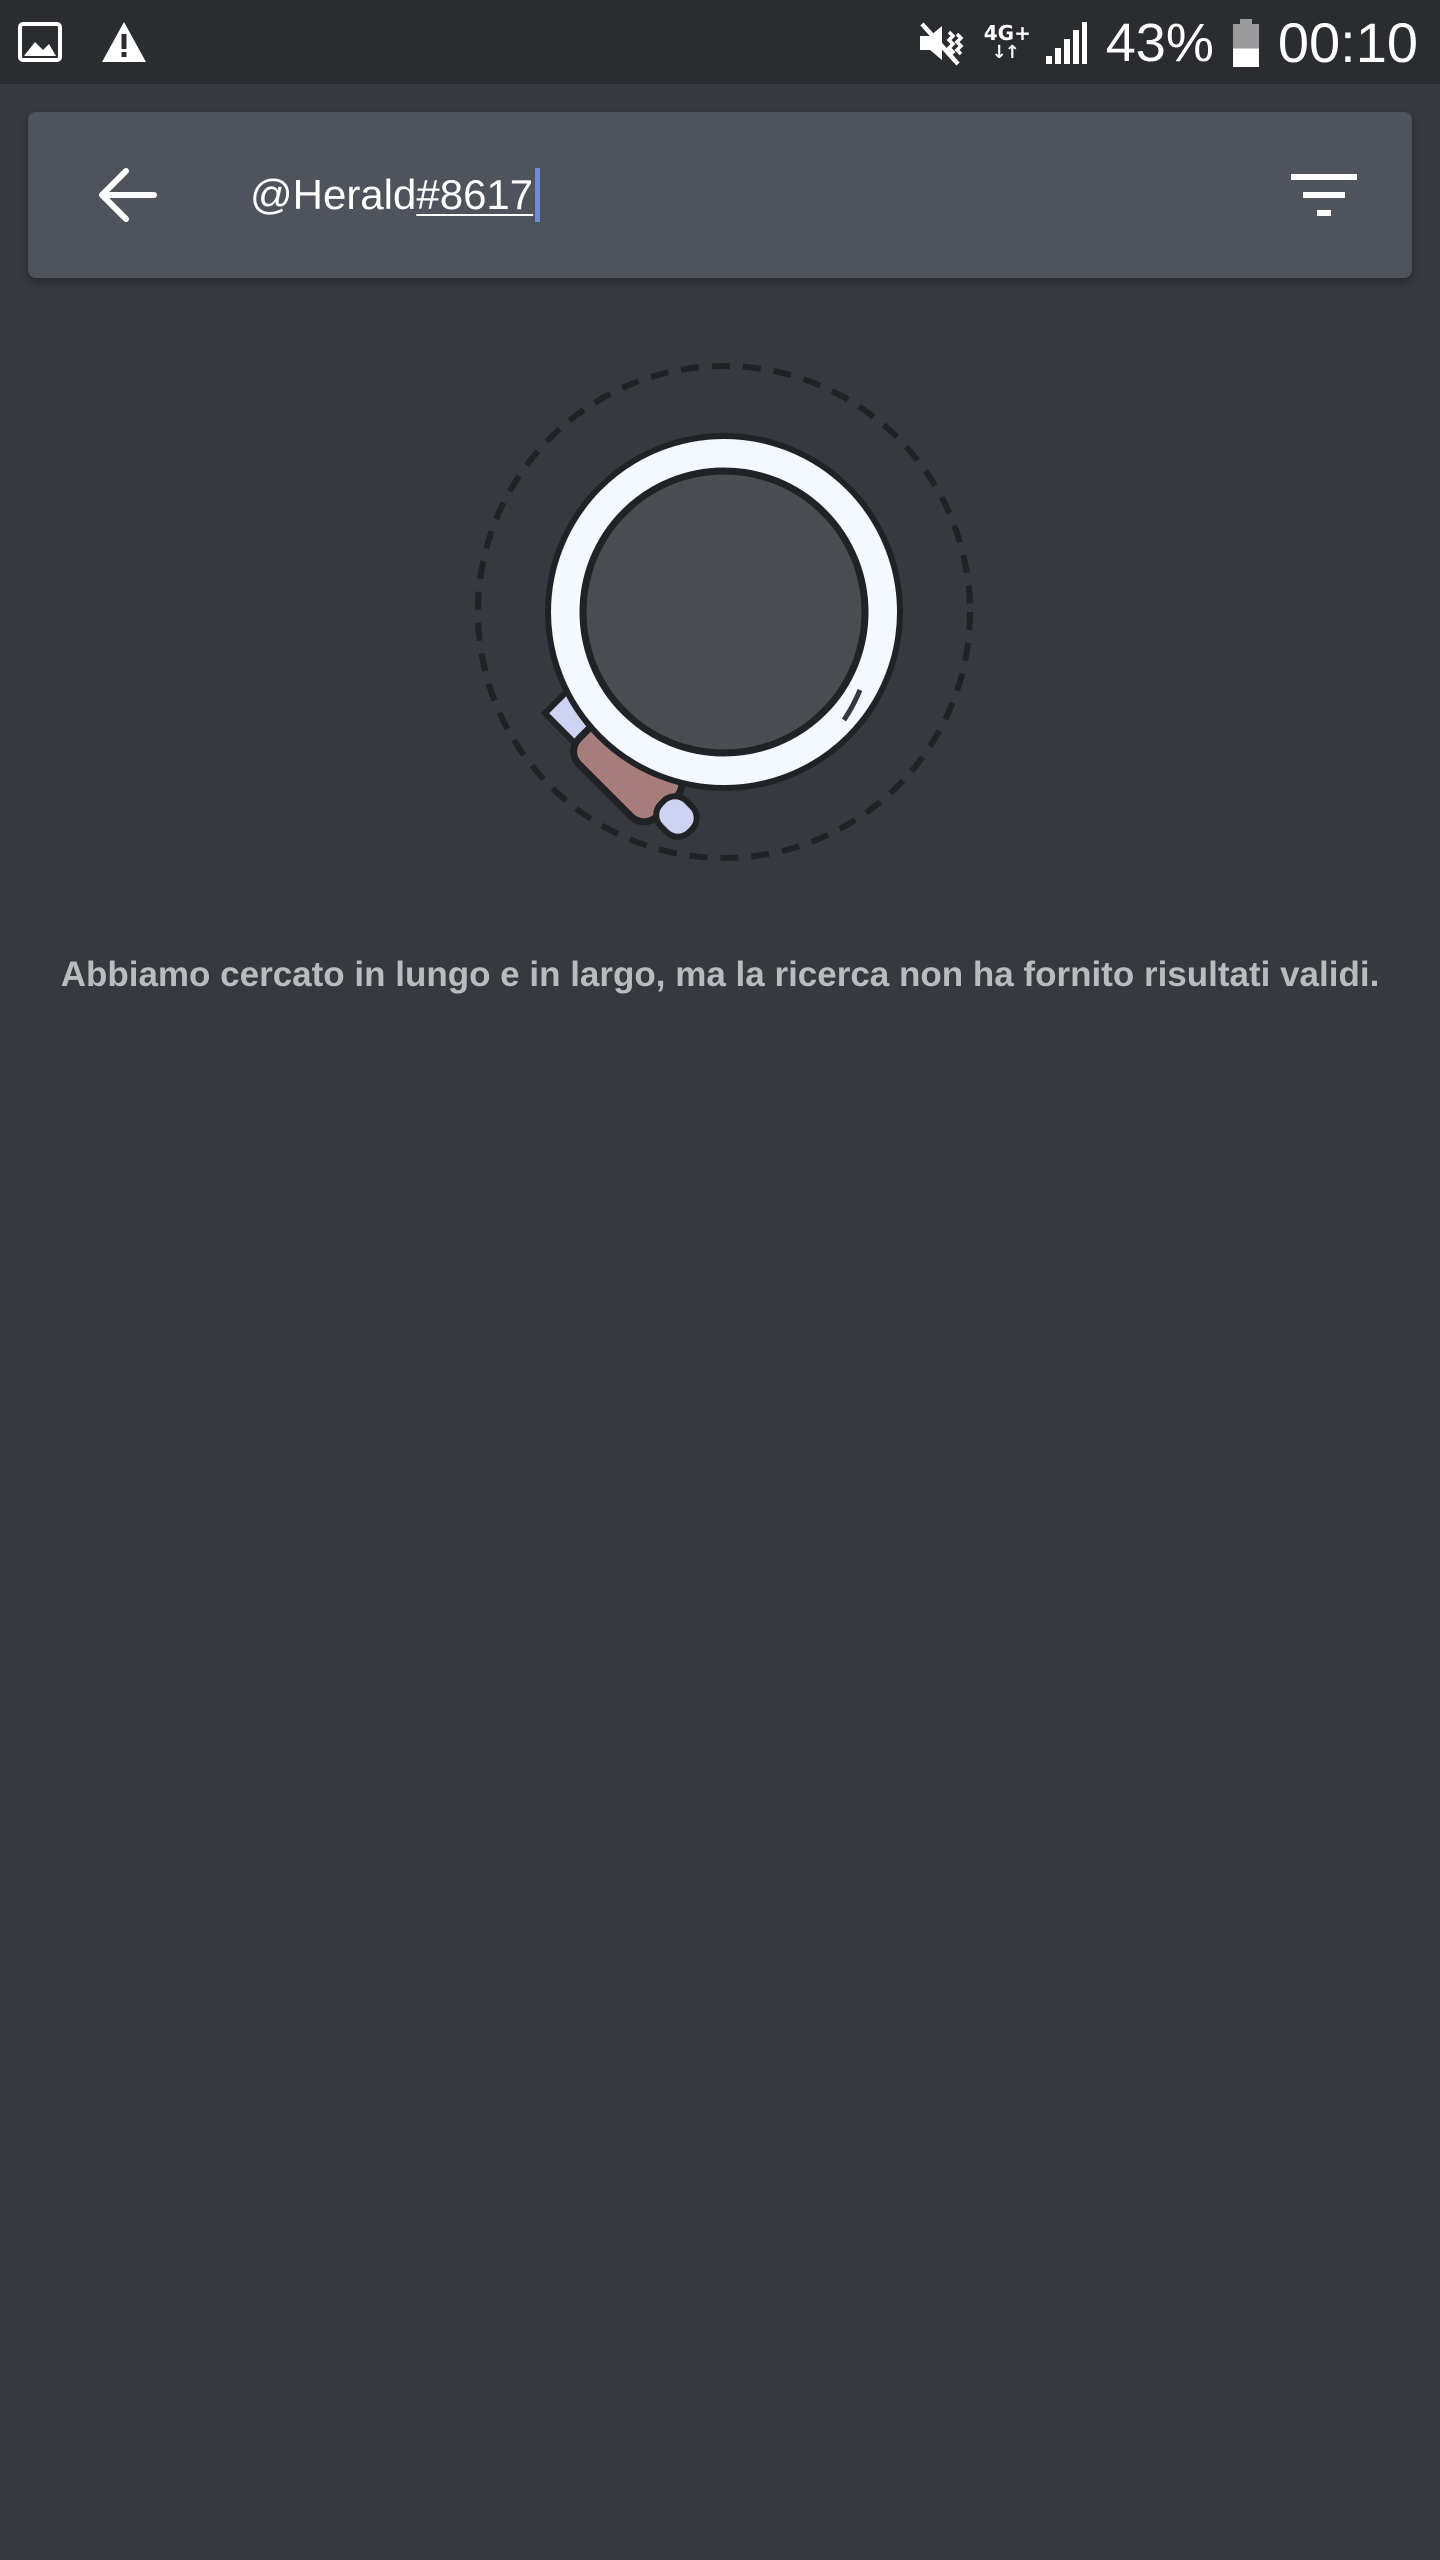 This screenshot has width=1440, height=2560. Describe the element at coordinates (720, 42) in the screenshot. I see `status-bar: 4G+ ↓↑ 43% 00:10` at that location.